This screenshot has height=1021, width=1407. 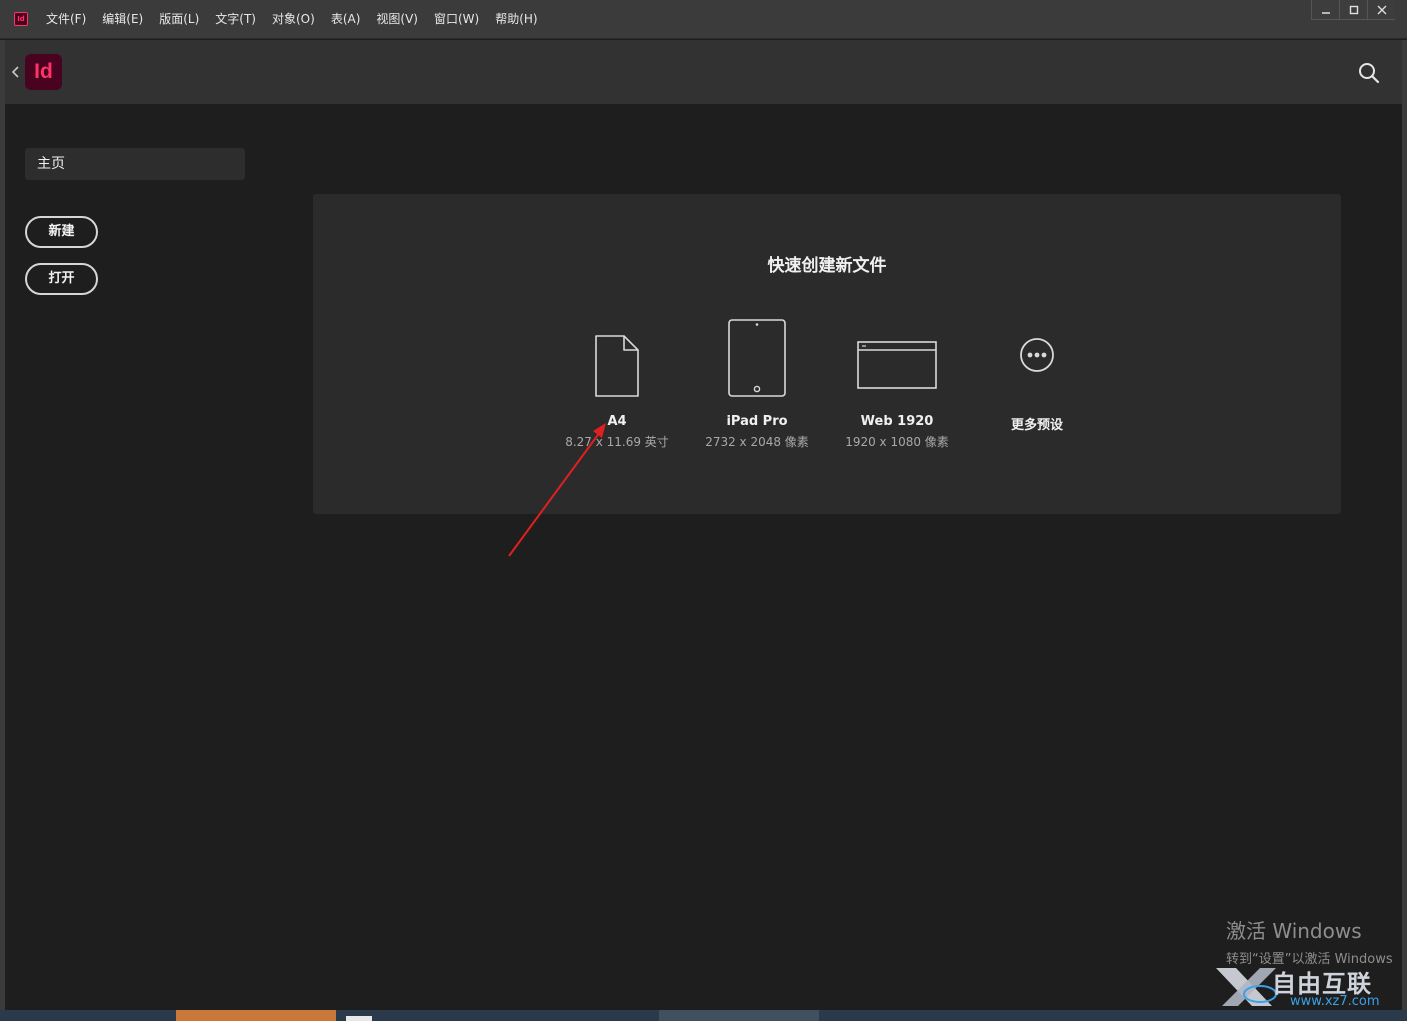 What do you see at coordinates (897, 442) in the screenshot?
I see `preset-size: 1920 x 1080 像素` at bounding box center [897, 442].